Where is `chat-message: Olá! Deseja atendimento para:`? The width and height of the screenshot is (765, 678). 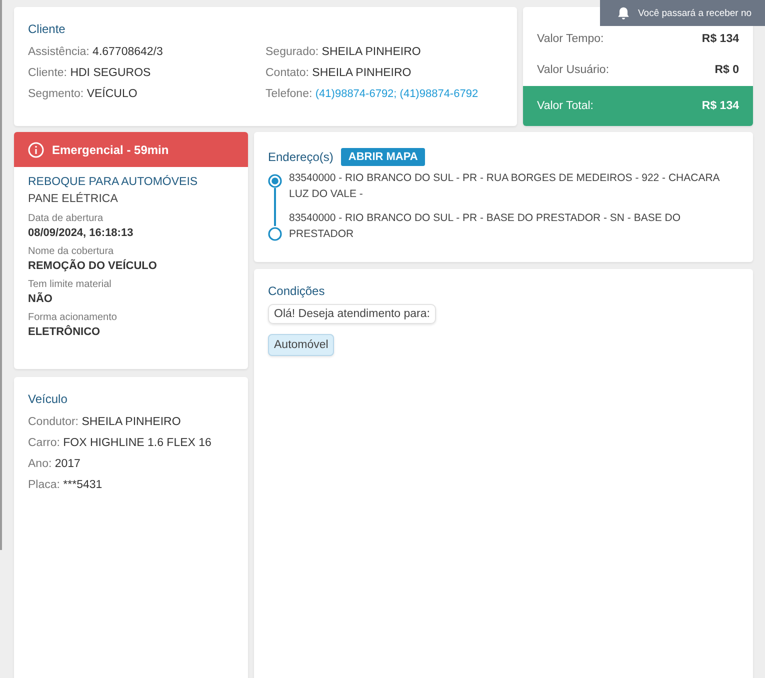
chat-message: Olá! Deseja atendimento para: is located at coordinates (352, 314).